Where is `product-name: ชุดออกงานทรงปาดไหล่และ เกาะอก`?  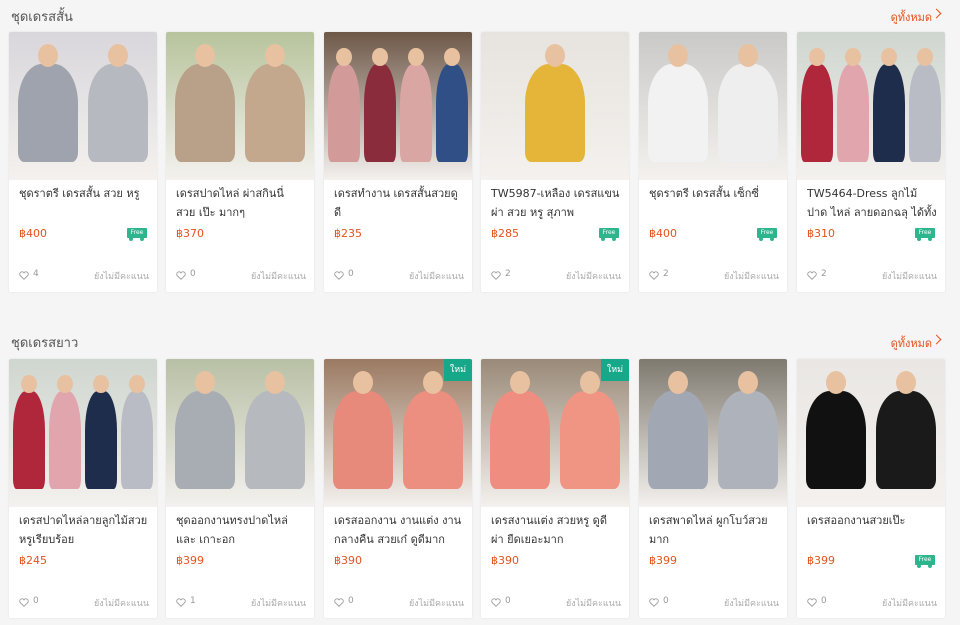 product-name: ชุดออกงานทรงปาดไหล่และ เกาะอก is located at coordinates (241, 530).